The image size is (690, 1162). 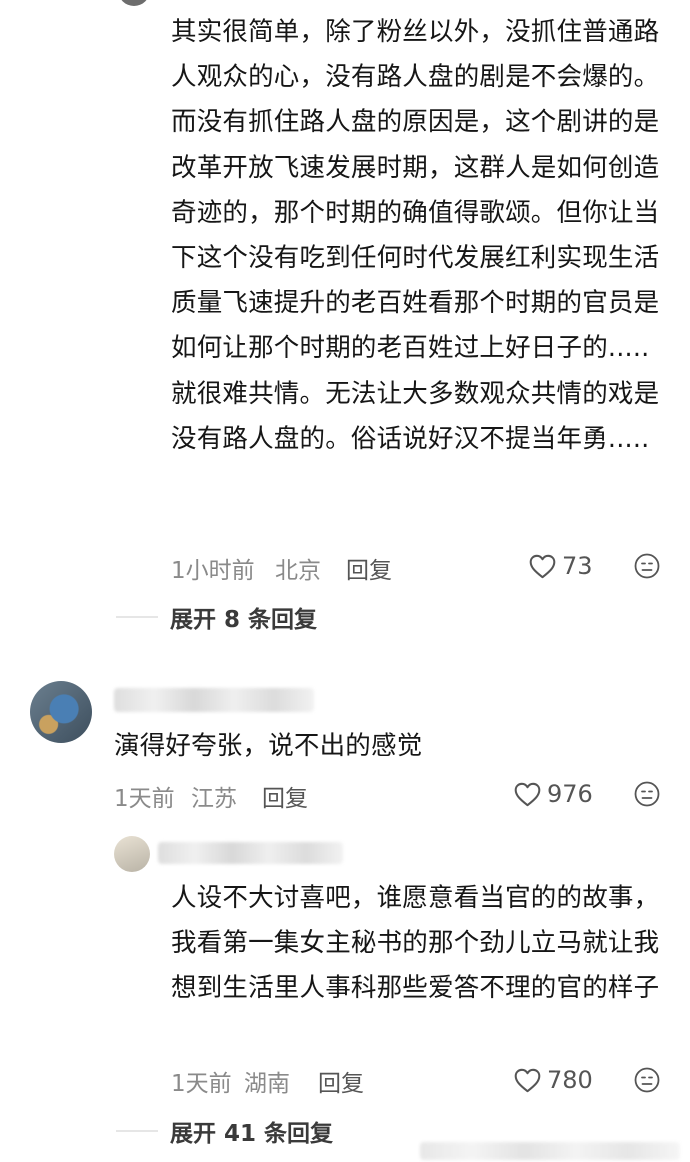 What do you see at coordinates (214, 799) in the screenshot?
I see `comment-location: 江苏` at bounding box center [214, 799].